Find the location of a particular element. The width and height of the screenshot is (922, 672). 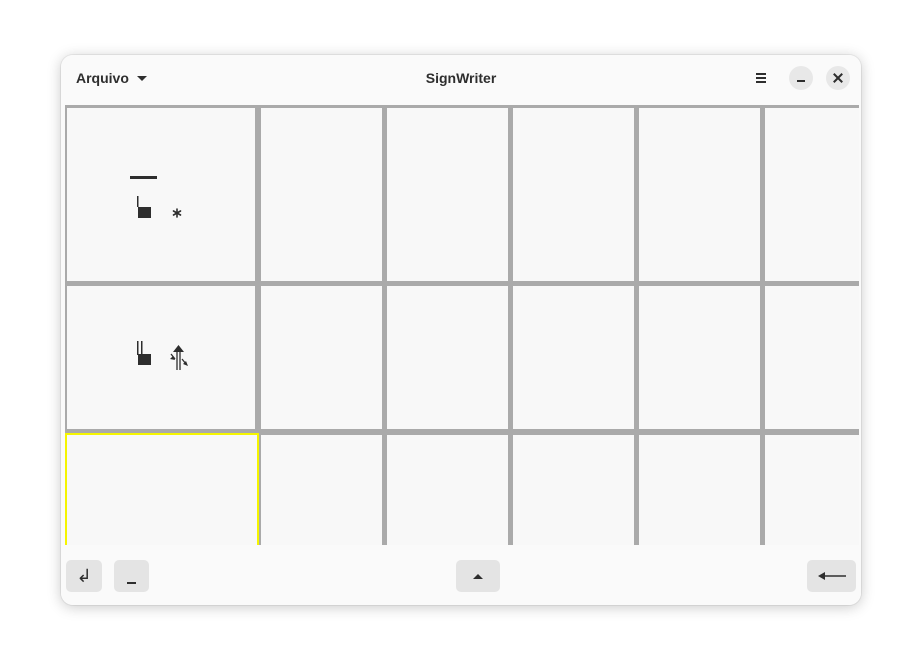

hamburger-icon is located at coordinates (761, 78).